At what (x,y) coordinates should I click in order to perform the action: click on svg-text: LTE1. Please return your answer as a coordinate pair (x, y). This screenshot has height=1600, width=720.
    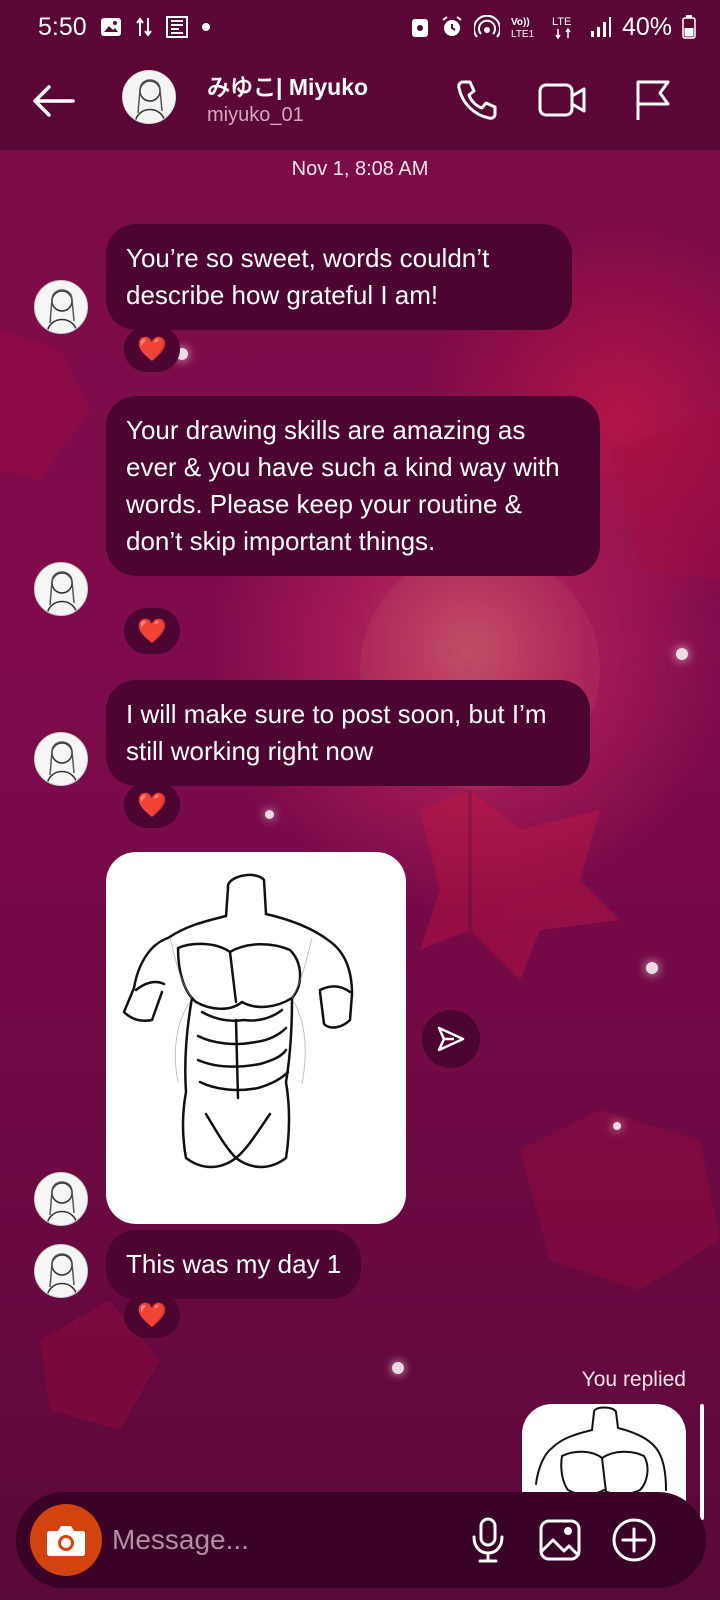
    Looking at the image, I should click on (523, 34).